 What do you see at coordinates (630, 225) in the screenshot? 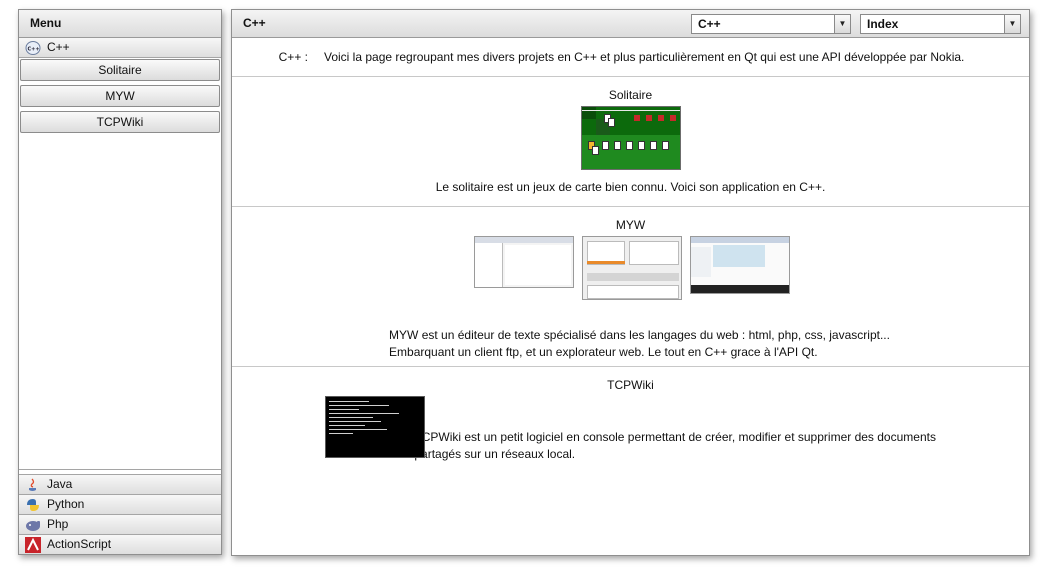
I see `project-title: MYW` at bounding box center [630, 225].